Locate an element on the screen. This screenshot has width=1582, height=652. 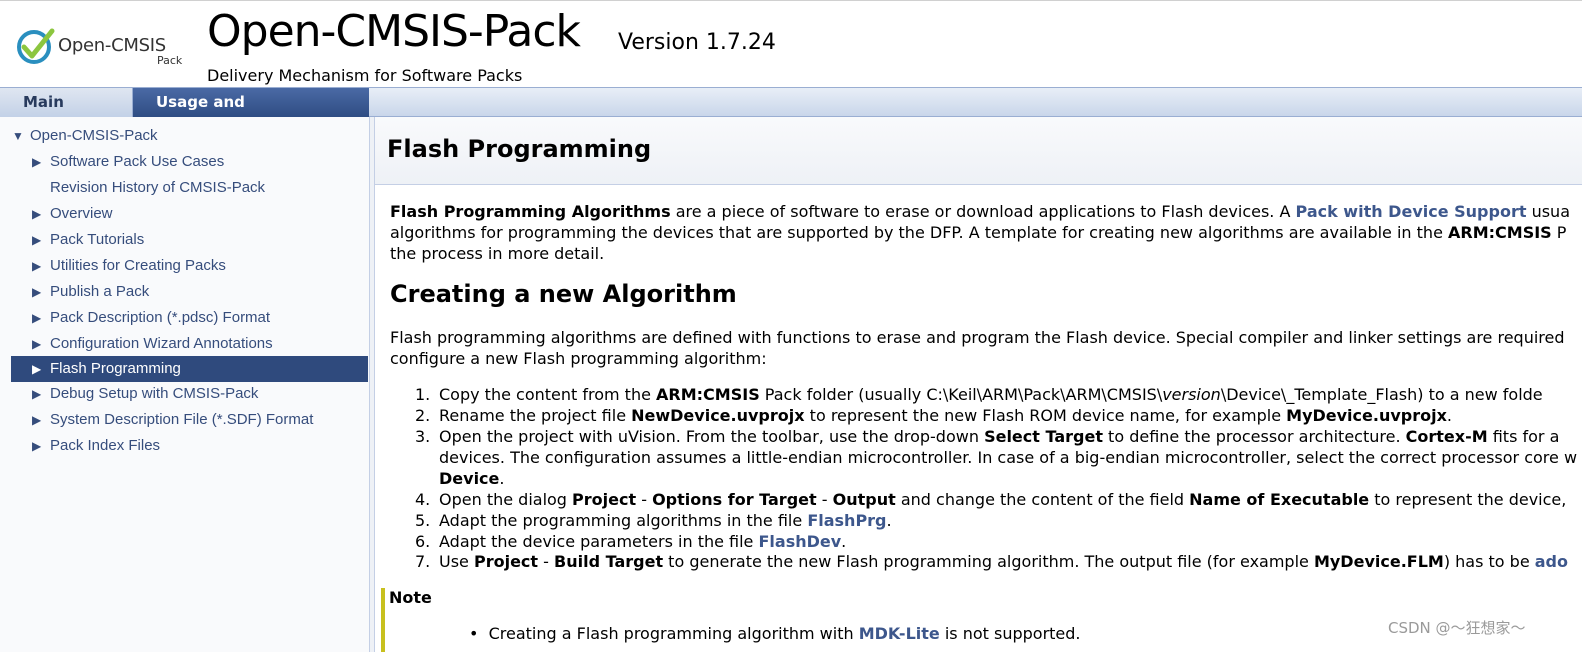
step-number: 3. is located at coordinates (423, 436).